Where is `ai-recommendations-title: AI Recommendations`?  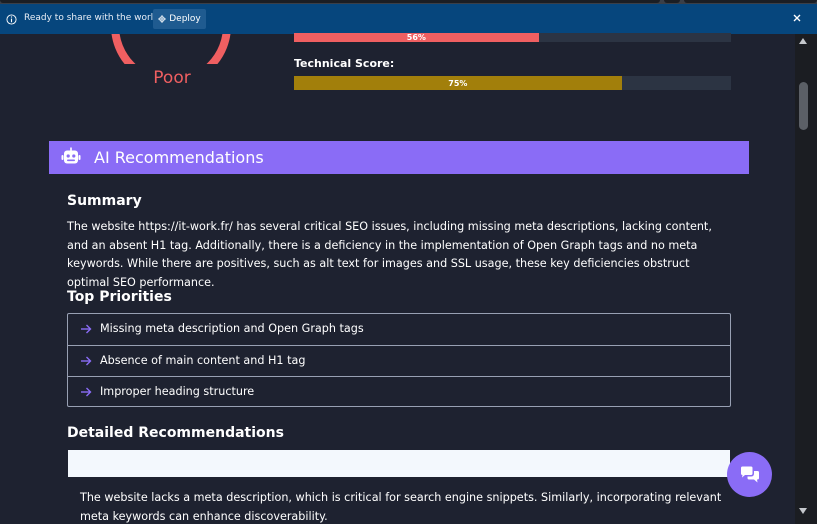 ai-recommendations-title: AI Recommendations is located at coordinates (179, 157).